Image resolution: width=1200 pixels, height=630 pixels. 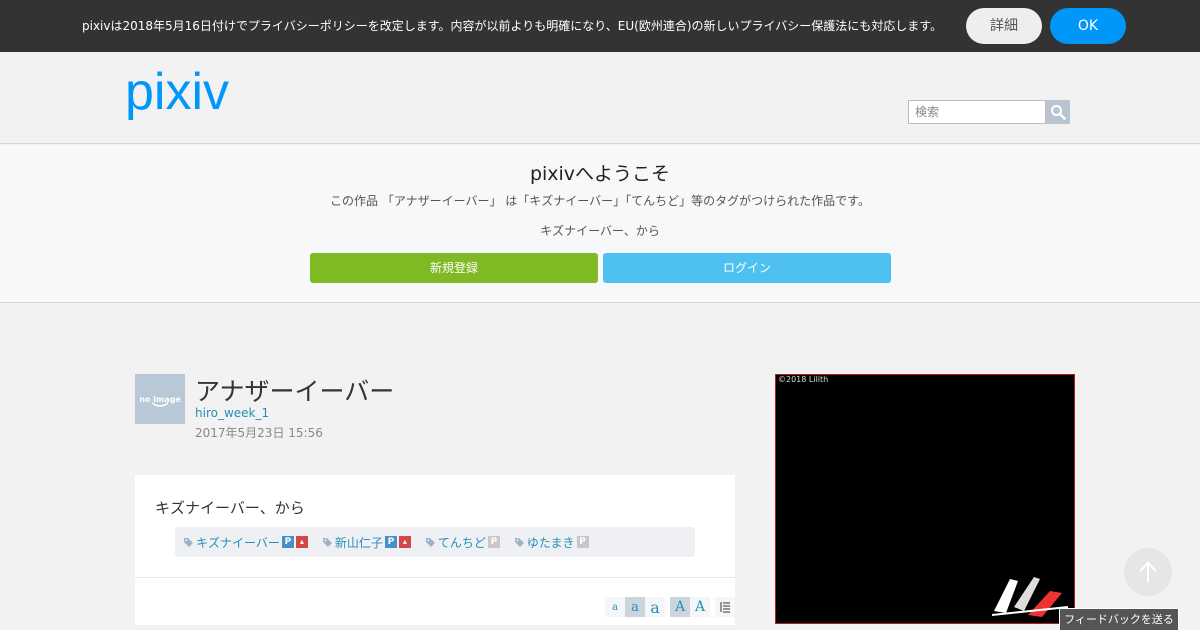 What do you see at coordinates (232, 413) in the screenshot?
I see `author-link: hiro_week_1` at bounding box center [232, 413].